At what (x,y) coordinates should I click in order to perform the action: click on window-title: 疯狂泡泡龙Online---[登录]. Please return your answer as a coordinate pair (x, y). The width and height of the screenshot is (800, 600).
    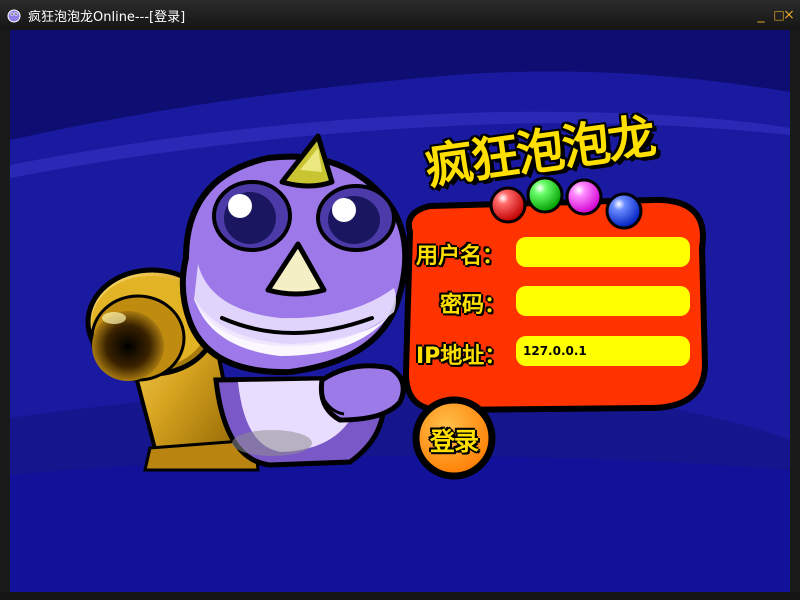
    Looking at the image, I should click on (107, 17).